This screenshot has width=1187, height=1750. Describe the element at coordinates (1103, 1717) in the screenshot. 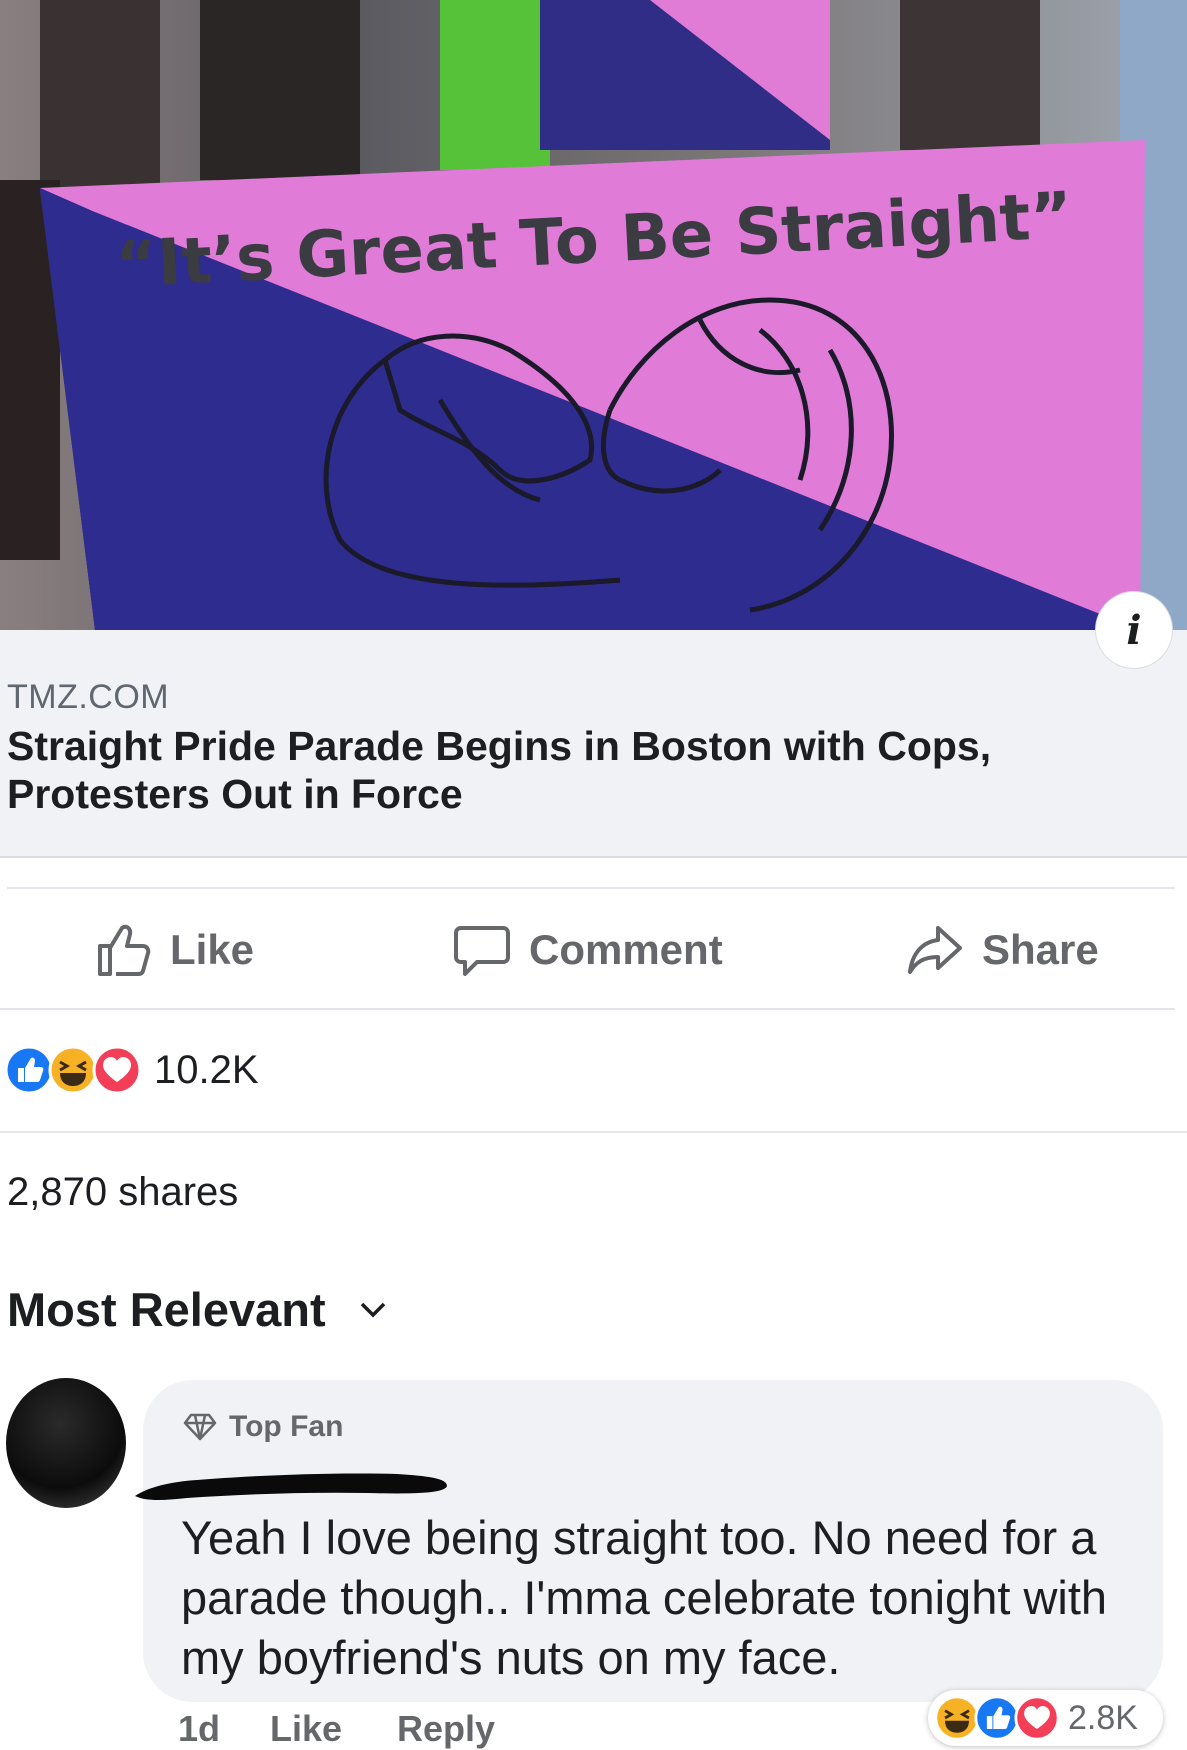

I see `comment-reaction-count: 2.8K` at that location.